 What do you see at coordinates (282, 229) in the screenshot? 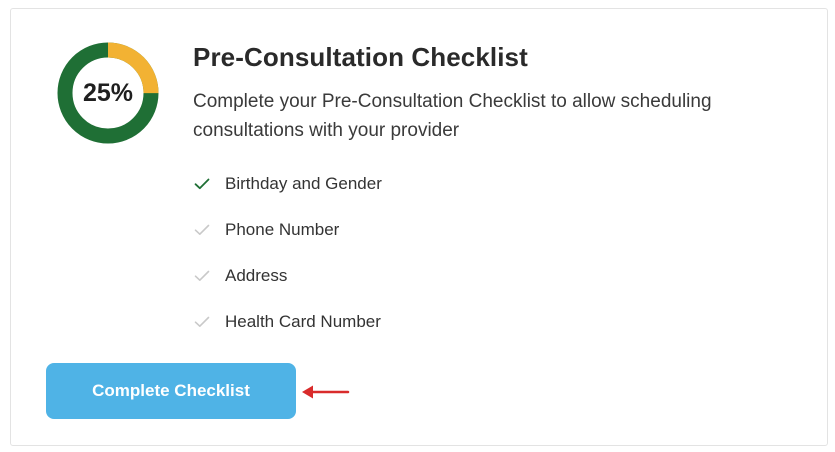
I see `checklist-item-label: Phone Number` at bounding box center [282, 229].